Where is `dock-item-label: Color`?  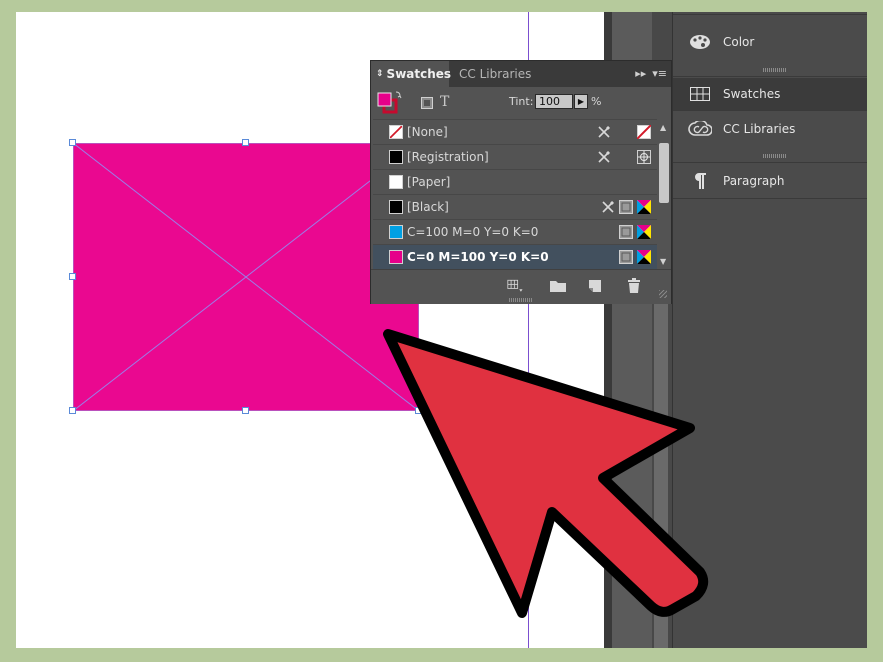
dock-item-label: Color is located at coordinates (739, 42).